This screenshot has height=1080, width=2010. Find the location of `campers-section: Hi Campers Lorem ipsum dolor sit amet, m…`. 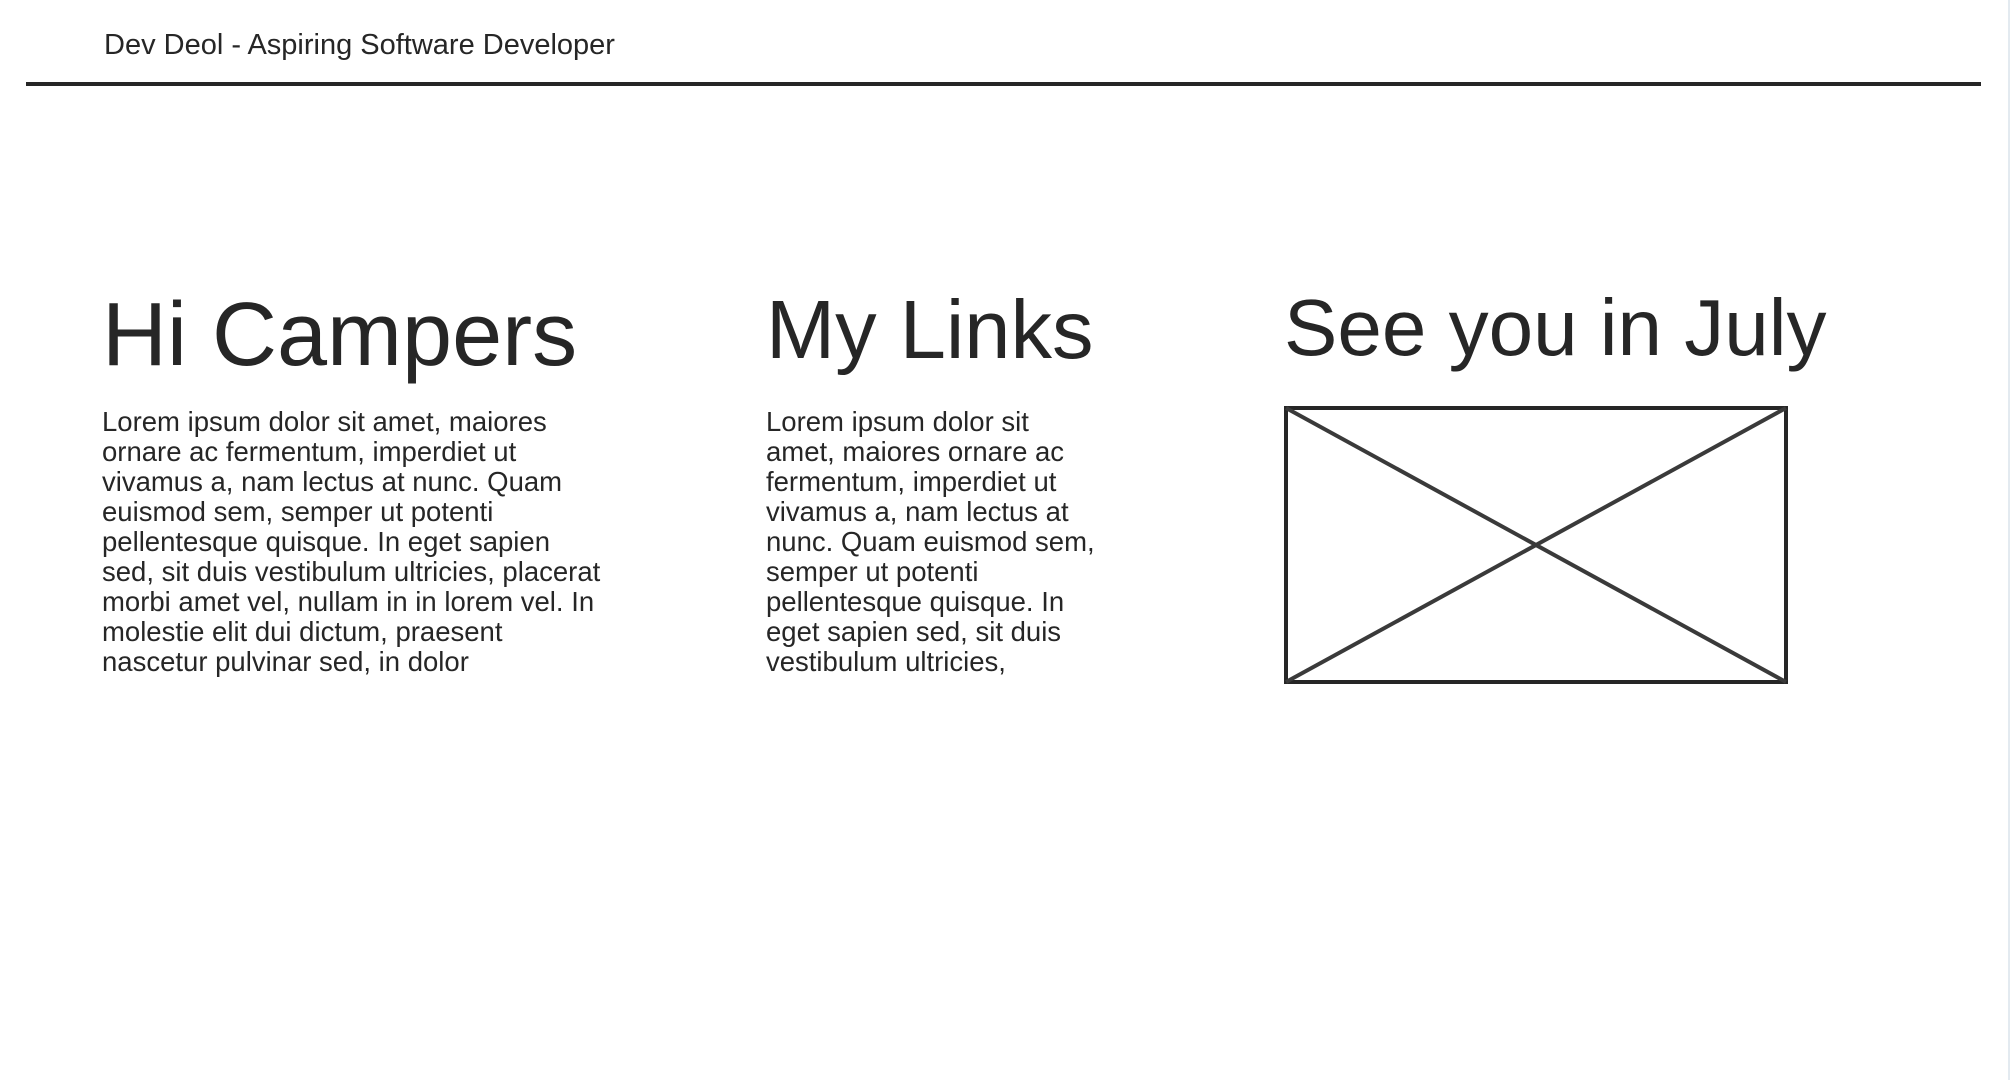

campers-section: Hi Campers Lorem ipsum dolor sit amet, m… is located at coordinates (353, 478).